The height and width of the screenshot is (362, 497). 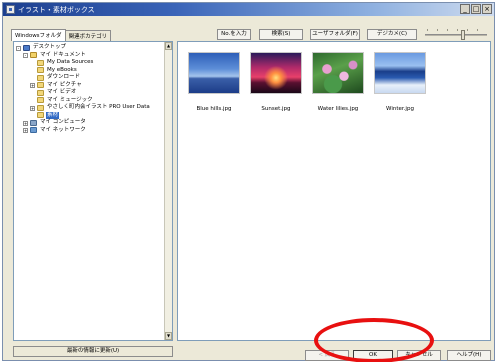 I want to click on tab-windows-folder: Windowsフォルダ, so click(x=38, y=35).